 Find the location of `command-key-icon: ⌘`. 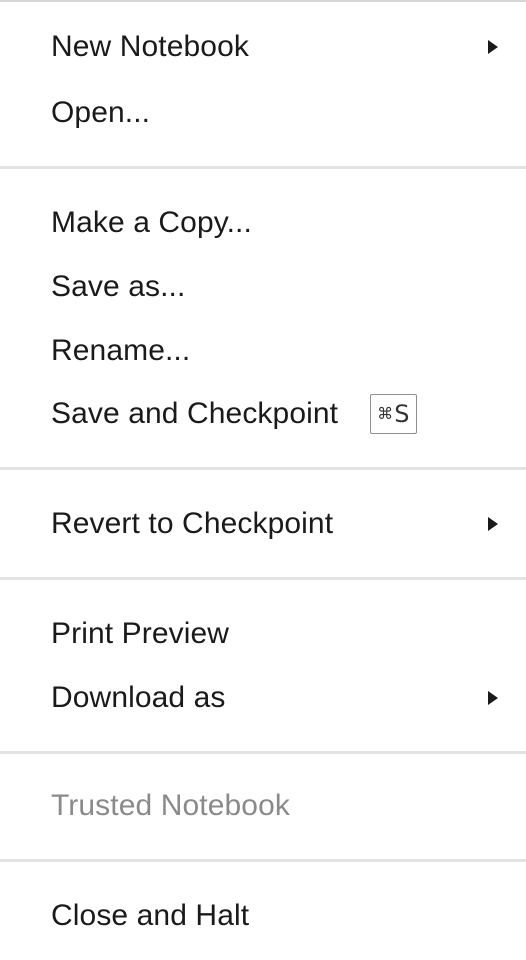

command-key-icon: ⌘ is located at coordinates (385, 413).